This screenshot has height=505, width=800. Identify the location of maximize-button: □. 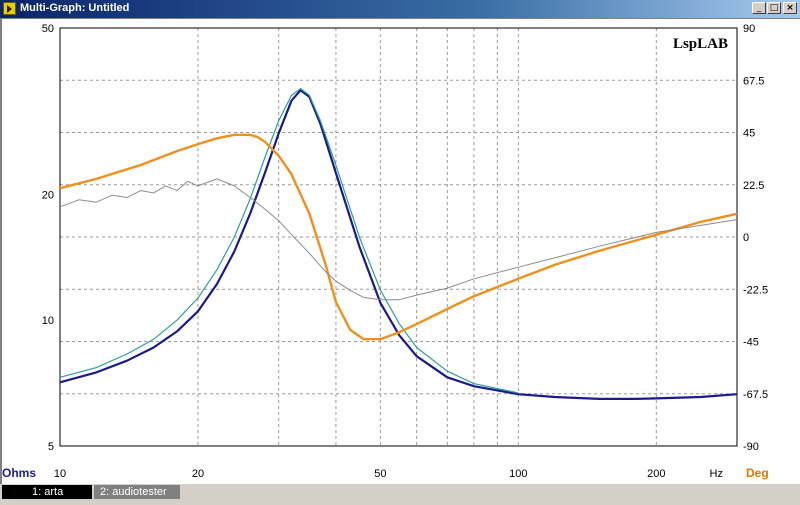
(774, 8).